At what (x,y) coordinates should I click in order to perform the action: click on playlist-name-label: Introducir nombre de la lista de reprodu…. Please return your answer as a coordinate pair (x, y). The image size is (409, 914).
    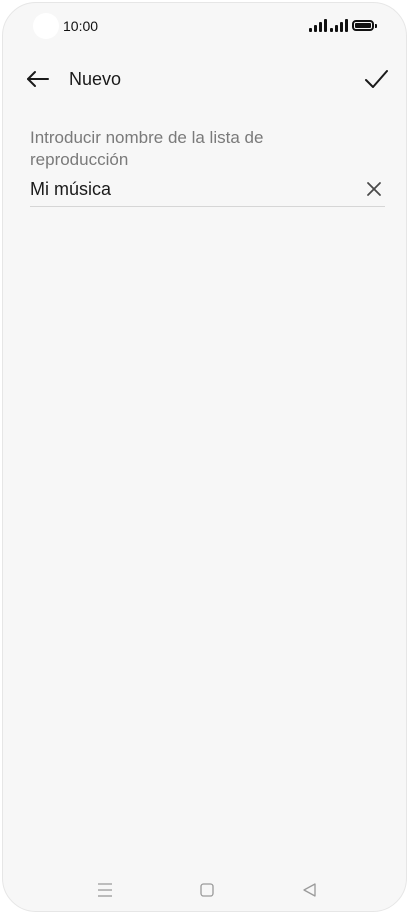
    Looking at the image, I should click on (147, 148).